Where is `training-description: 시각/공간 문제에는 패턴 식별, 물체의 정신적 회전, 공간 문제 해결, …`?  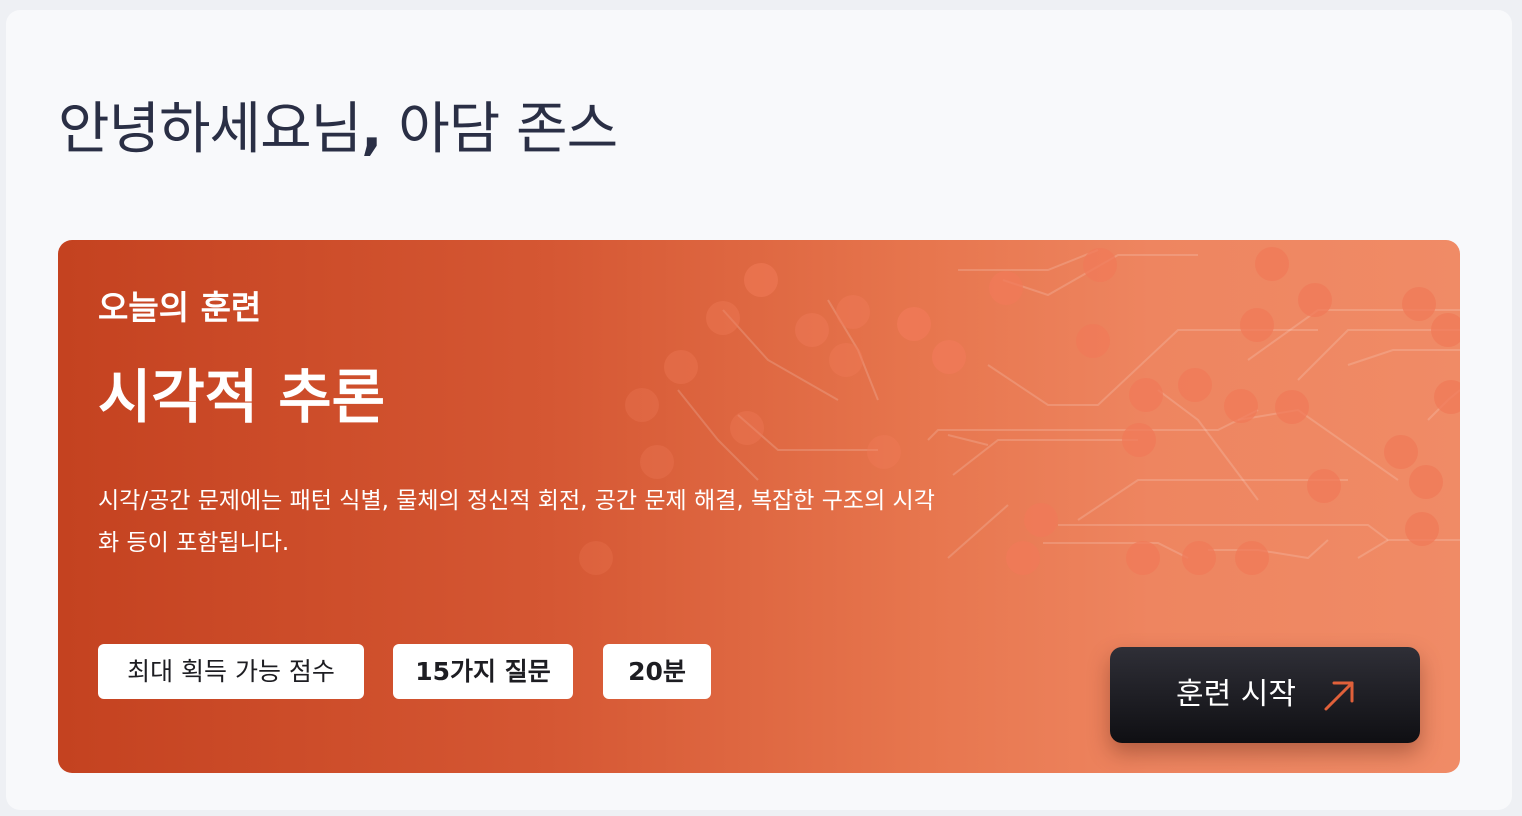 training-description: 시각/공간 문제에는 패턴 식별, 물체의 정신적 회전, 공간 문제 해결, … is located at coordinates (516, 522).